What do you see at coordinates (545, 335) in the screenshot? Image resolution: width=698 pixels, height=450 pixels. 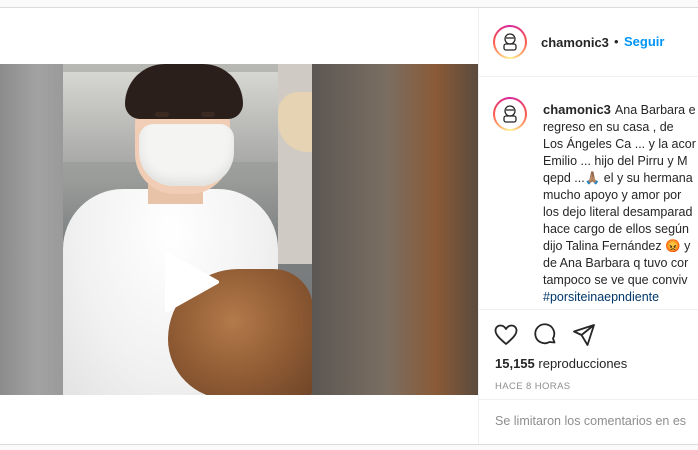 I see `comment-icon` at bounding box center [545, 335].